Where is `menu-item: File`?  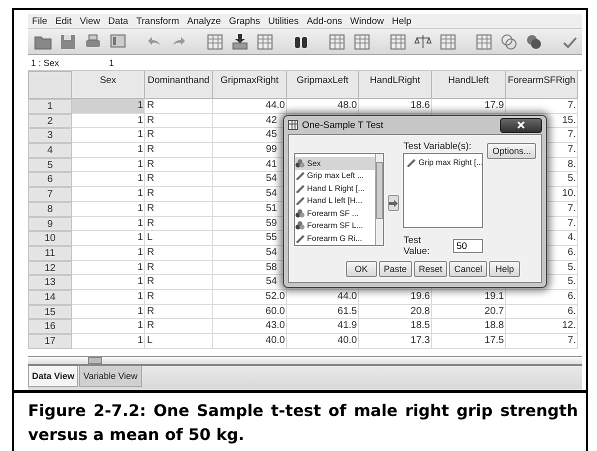
menu-item: File is located at coordinates (40, 21).